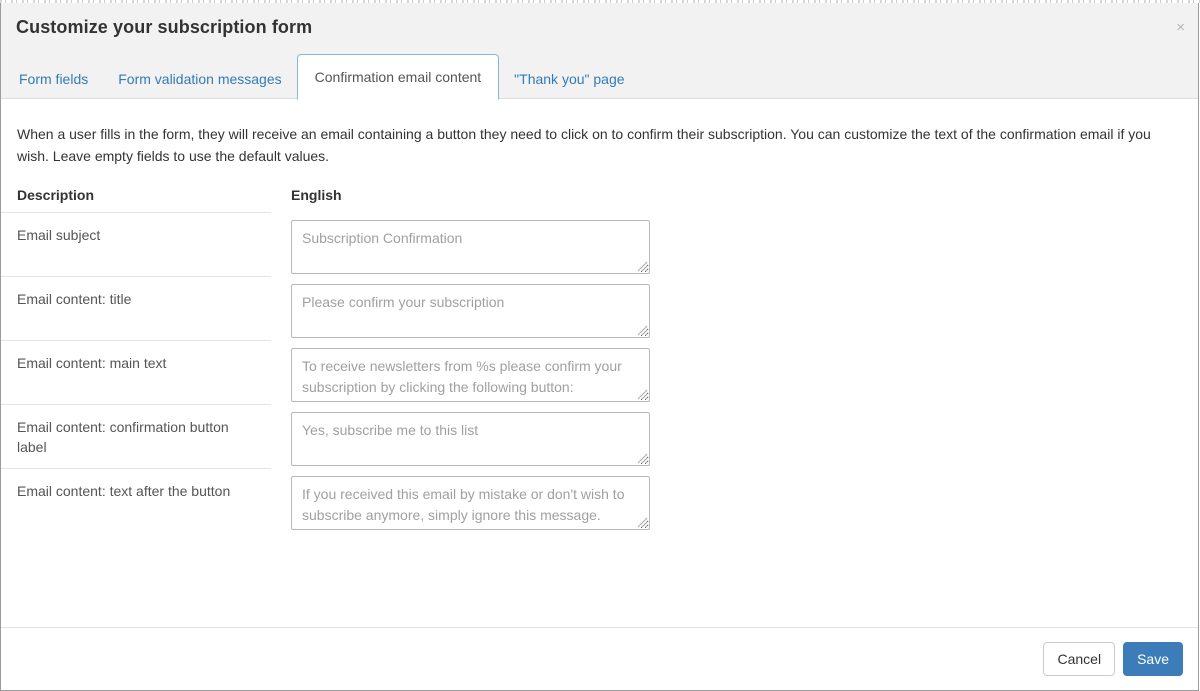 This screenshot has width=1200, height=691. I want to click on table-row: Email subject, so click(331, 244).